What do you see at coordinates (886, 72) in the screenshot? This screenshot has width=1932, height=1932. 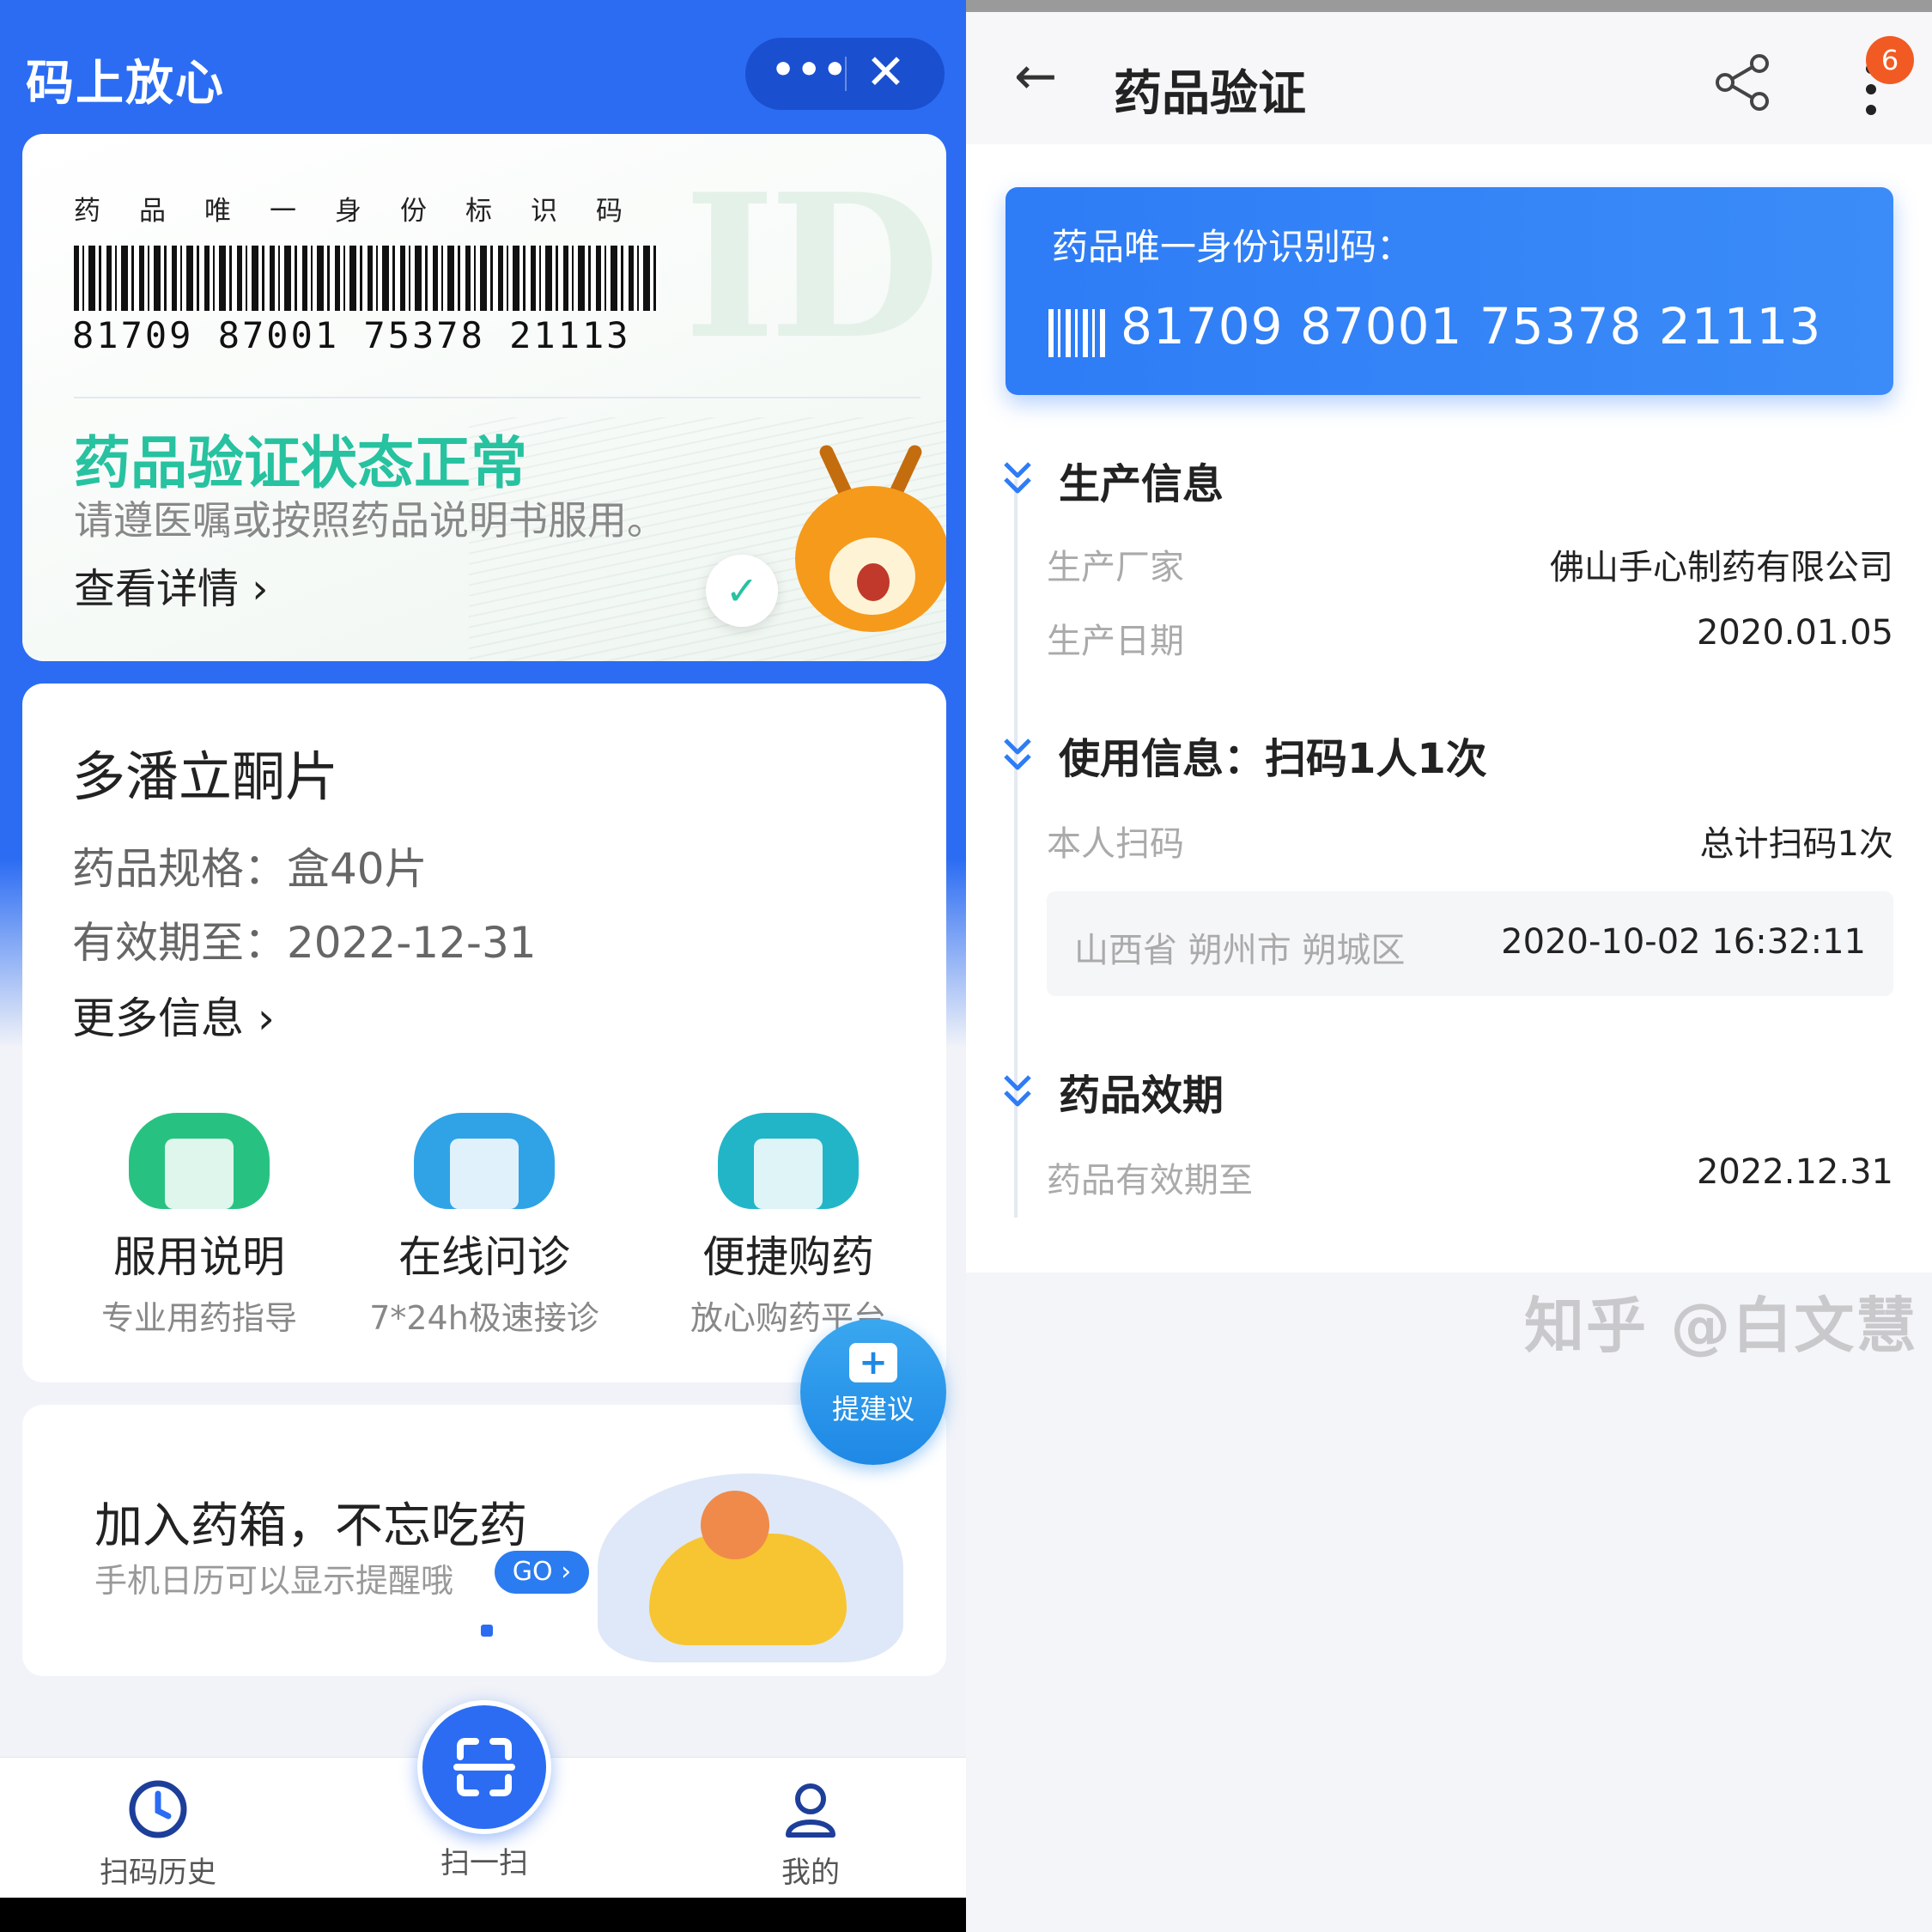 I see `close-icon: ✕` at bounding box center [886, 72].